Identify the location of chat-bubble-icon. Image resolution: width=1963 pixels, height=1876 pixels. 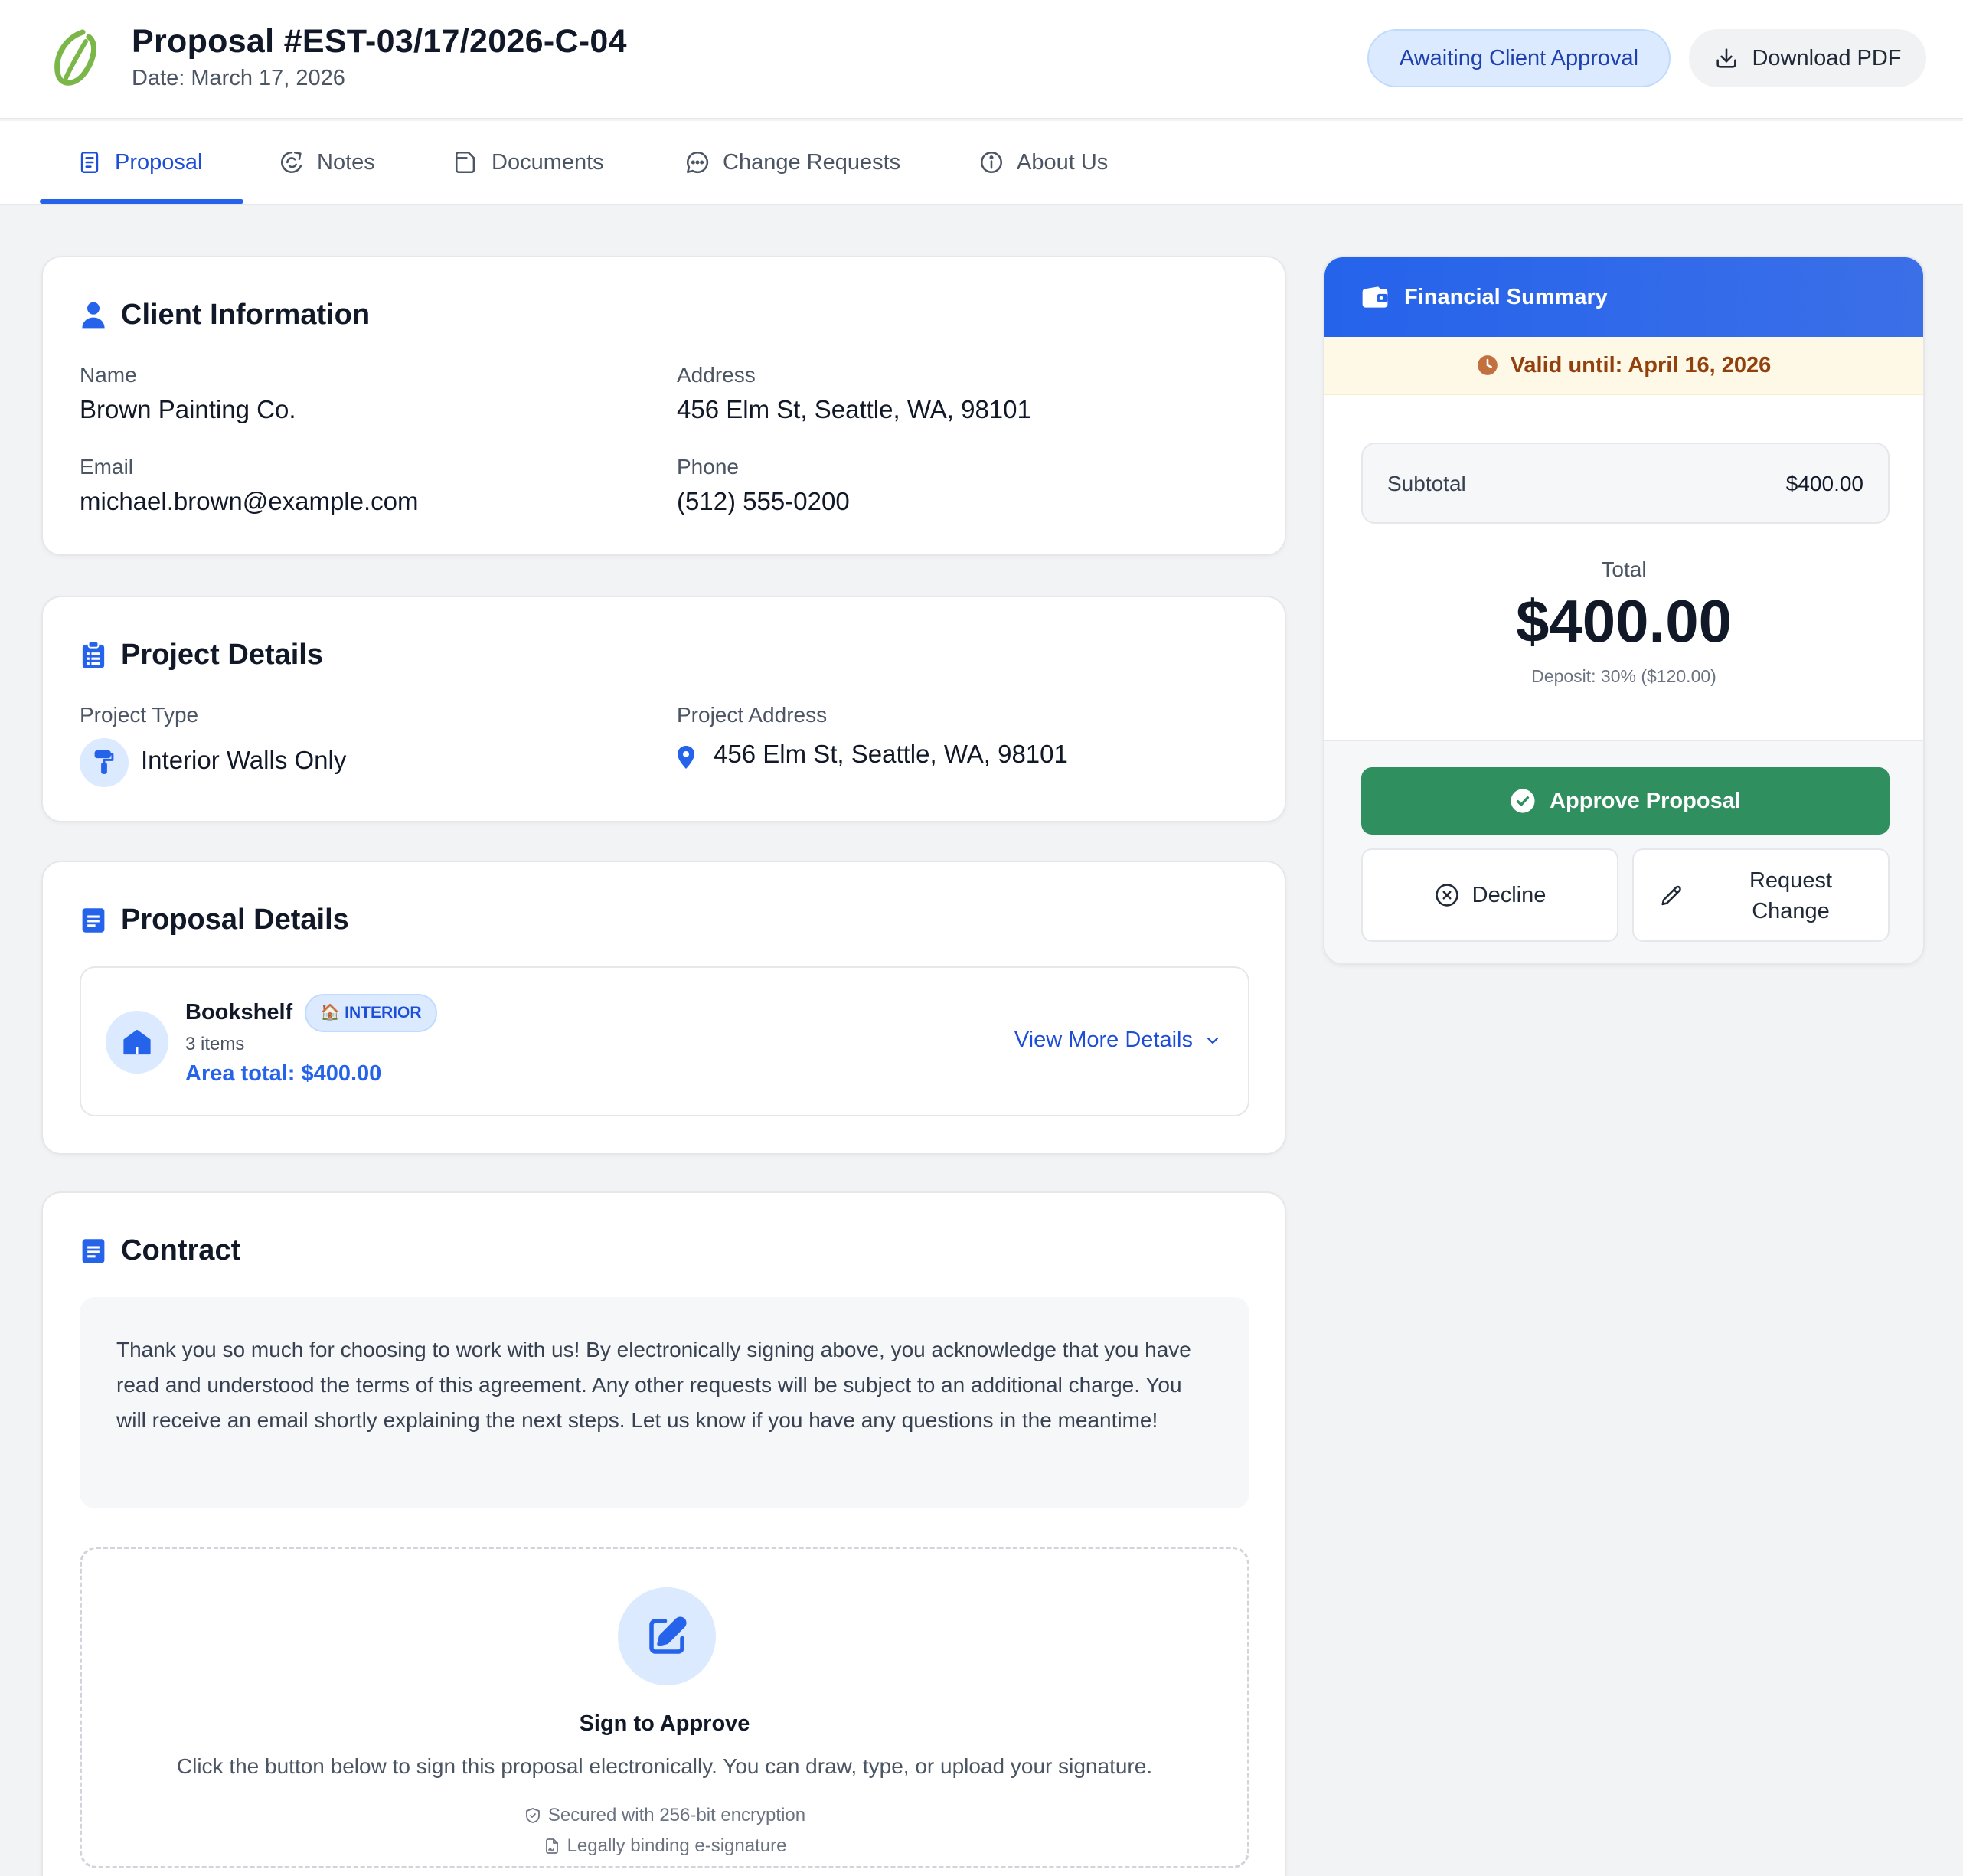
(697, 162).